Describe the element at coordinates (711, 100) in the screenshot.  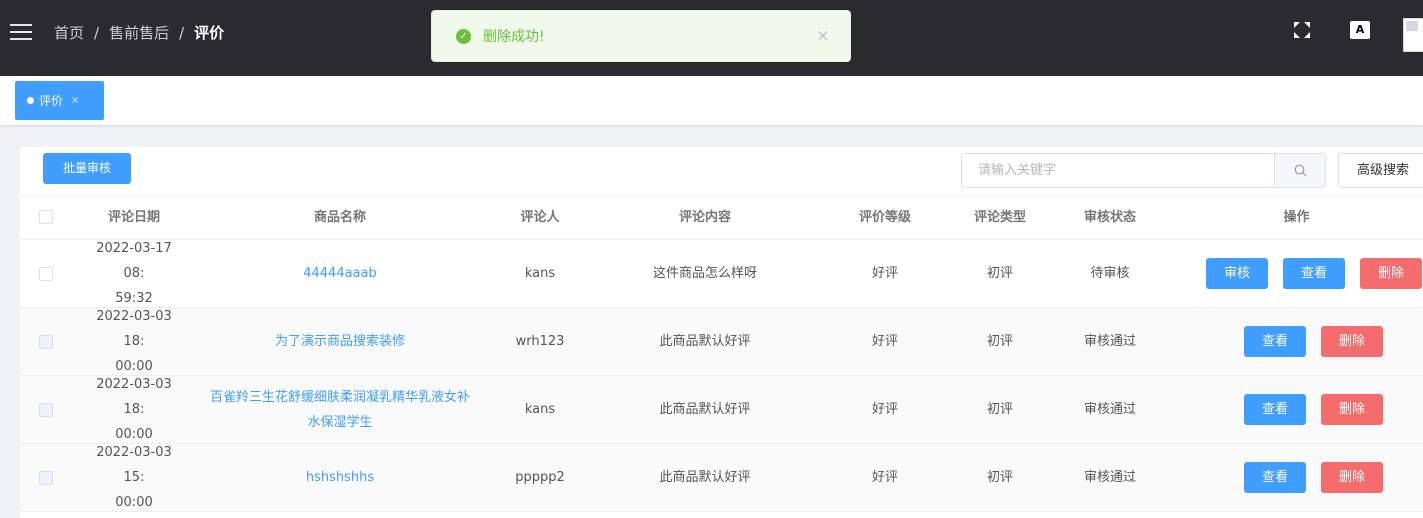
I see `tags-bar: 评价 ×` at that location.